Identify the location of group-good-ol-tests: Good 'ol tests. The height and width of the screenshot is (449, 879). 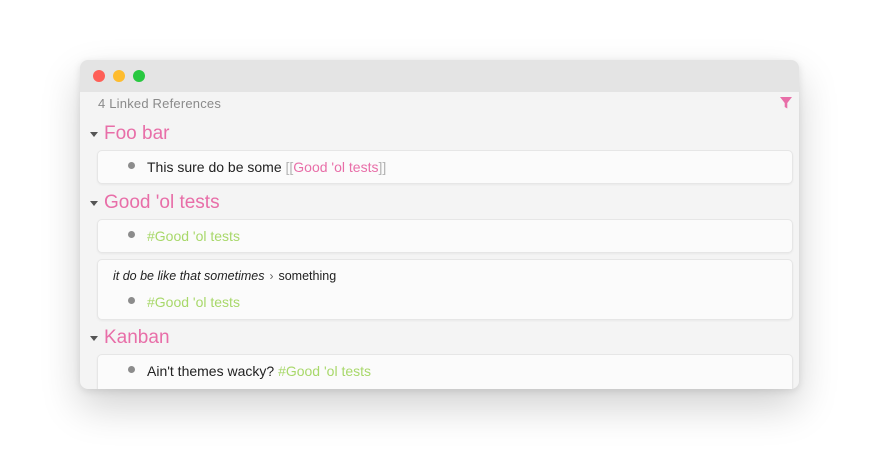
(155, 203).